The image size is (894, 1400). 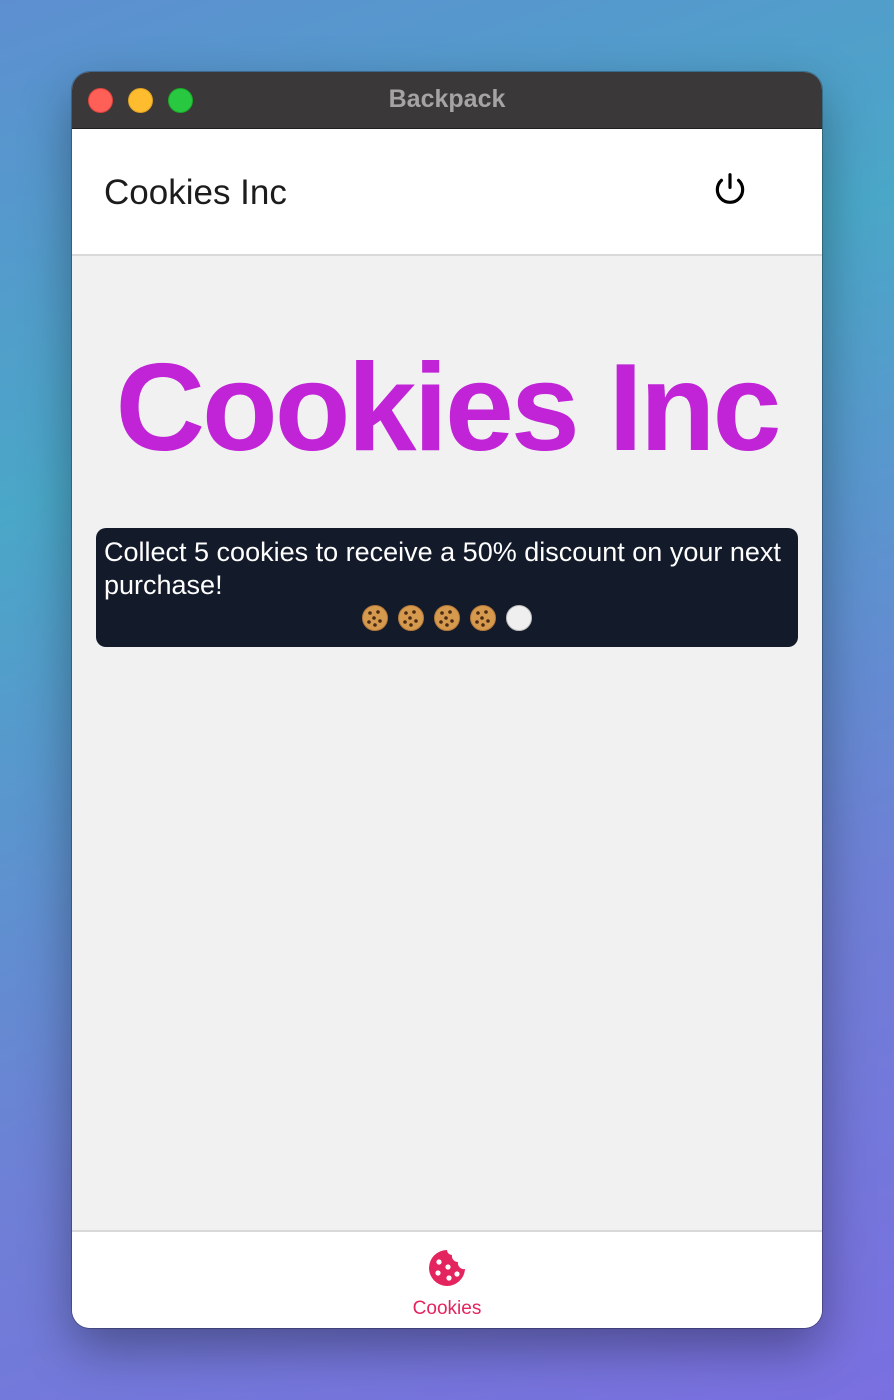 I want to click on stamp-row, so click(x=447, y=618).